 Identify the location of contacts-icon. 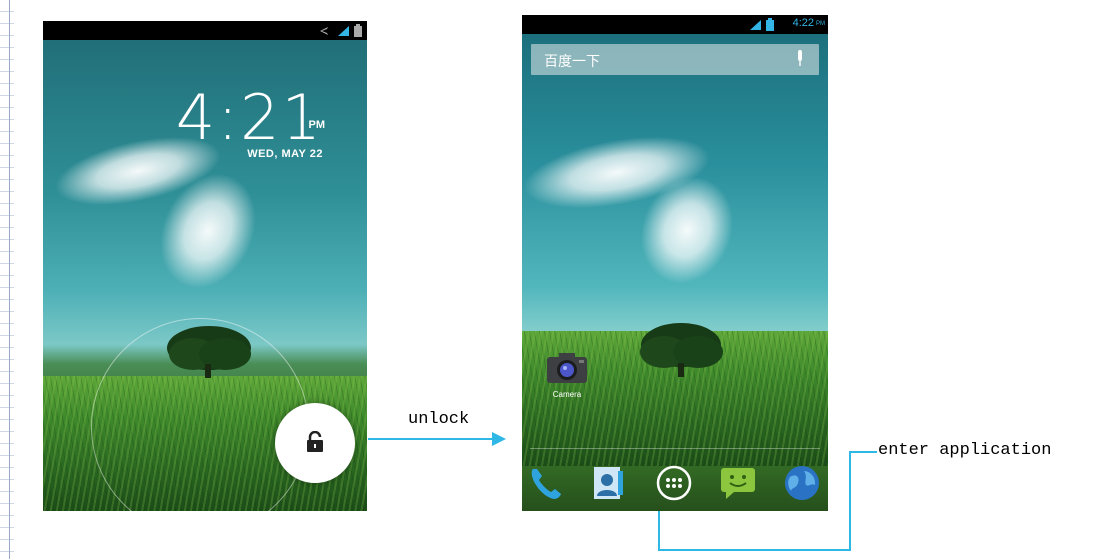
(608, 483).